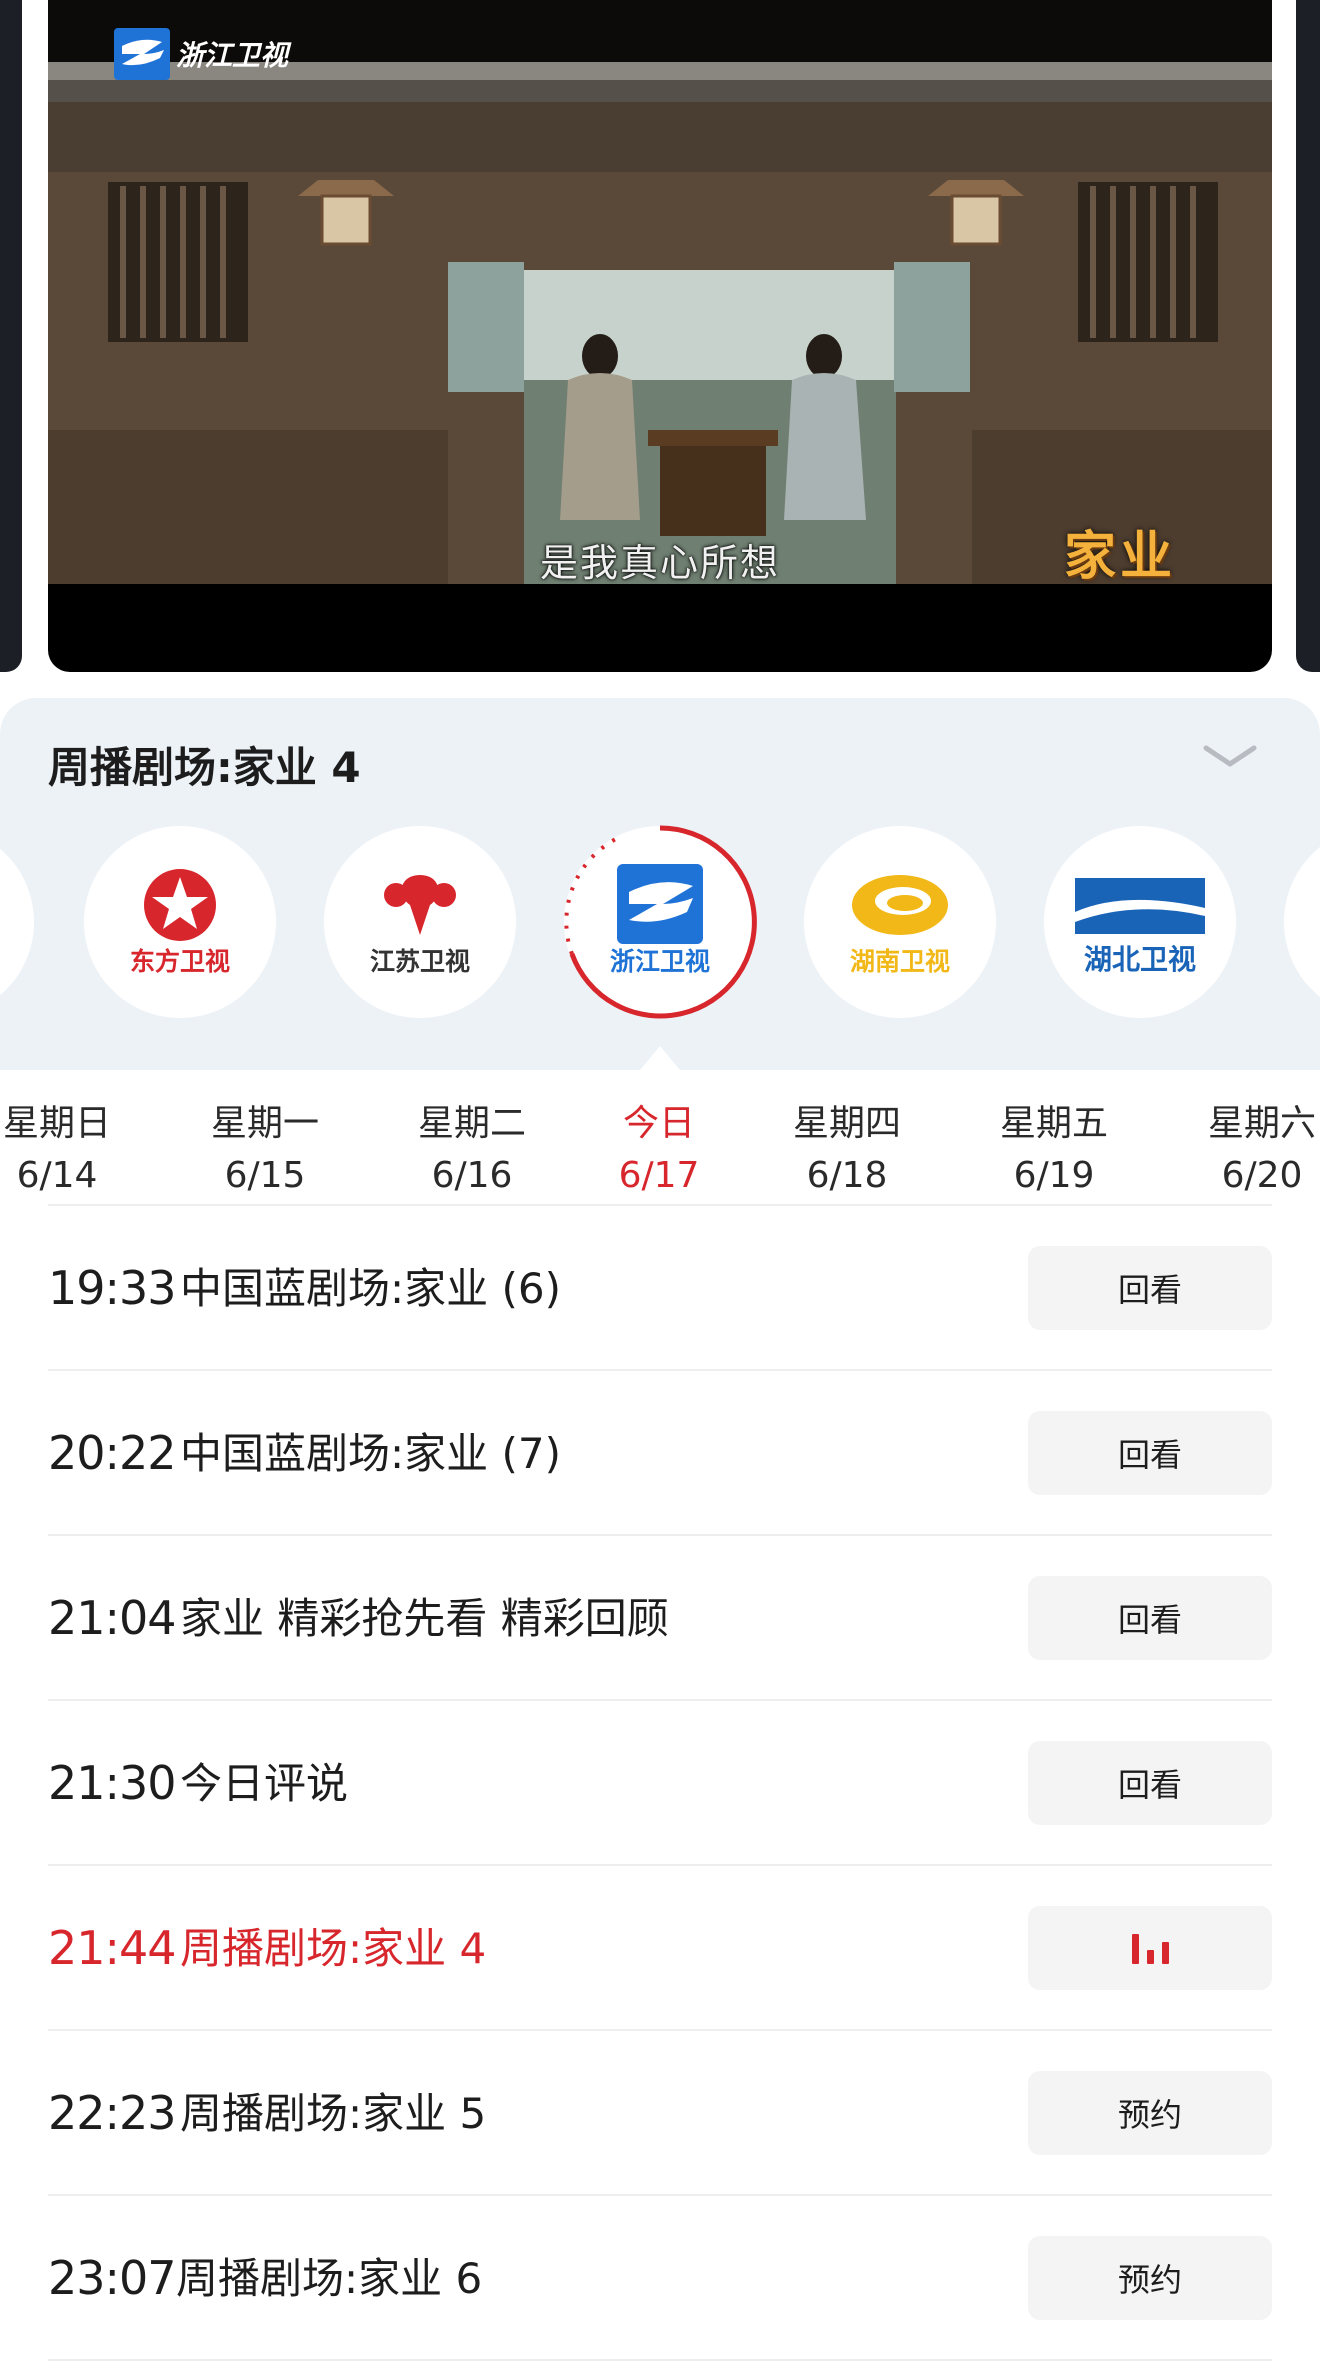 This screenshot has width=1320, height=2379. I want to click on previous-video-card, so click(11, 336).